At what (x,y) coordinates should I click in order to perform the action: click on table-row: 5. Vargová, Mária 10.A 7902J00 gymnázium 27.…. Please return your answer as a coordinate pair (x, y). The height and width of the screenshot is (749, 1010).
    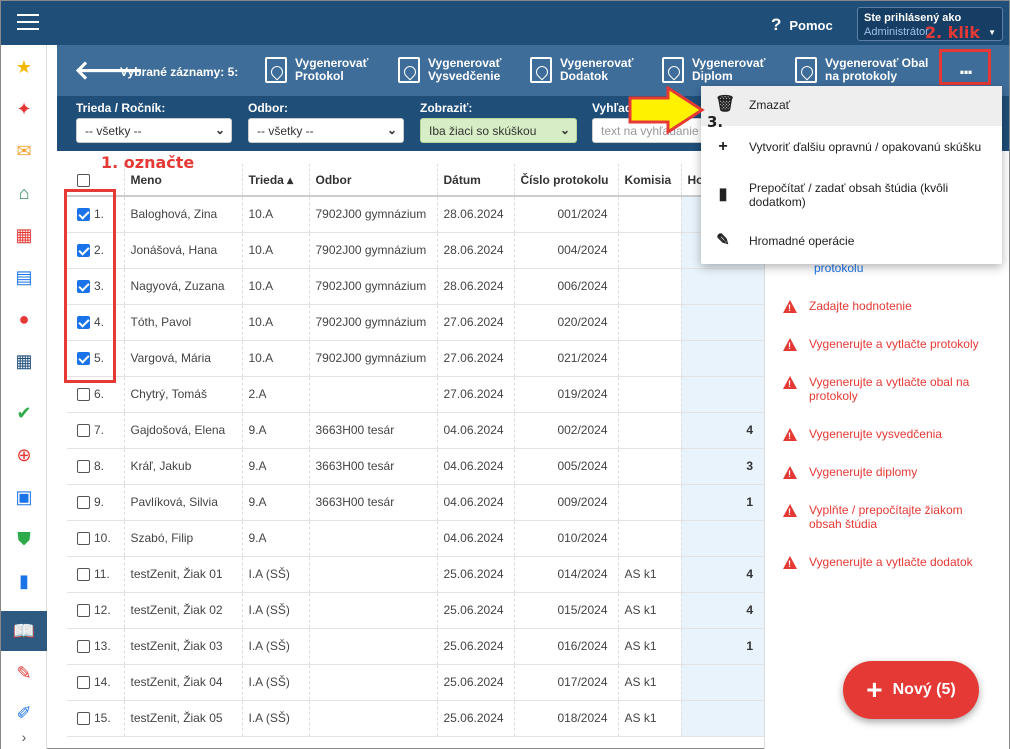
    Looking at the image, I should click on (416, 358).